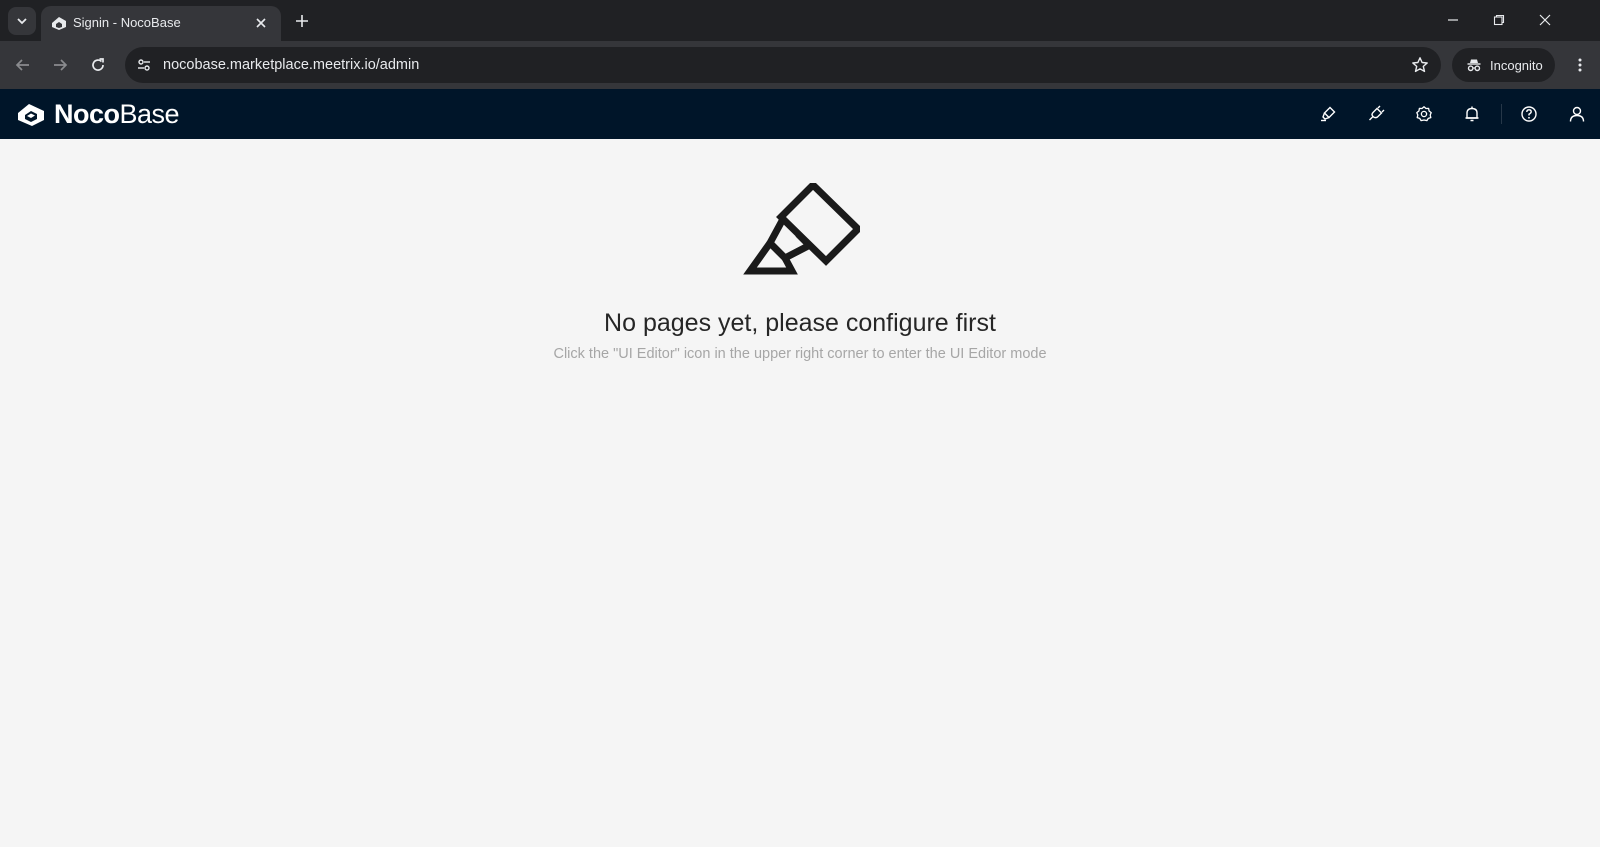  I want to click on ui-editor-button, so click(1328, 114).